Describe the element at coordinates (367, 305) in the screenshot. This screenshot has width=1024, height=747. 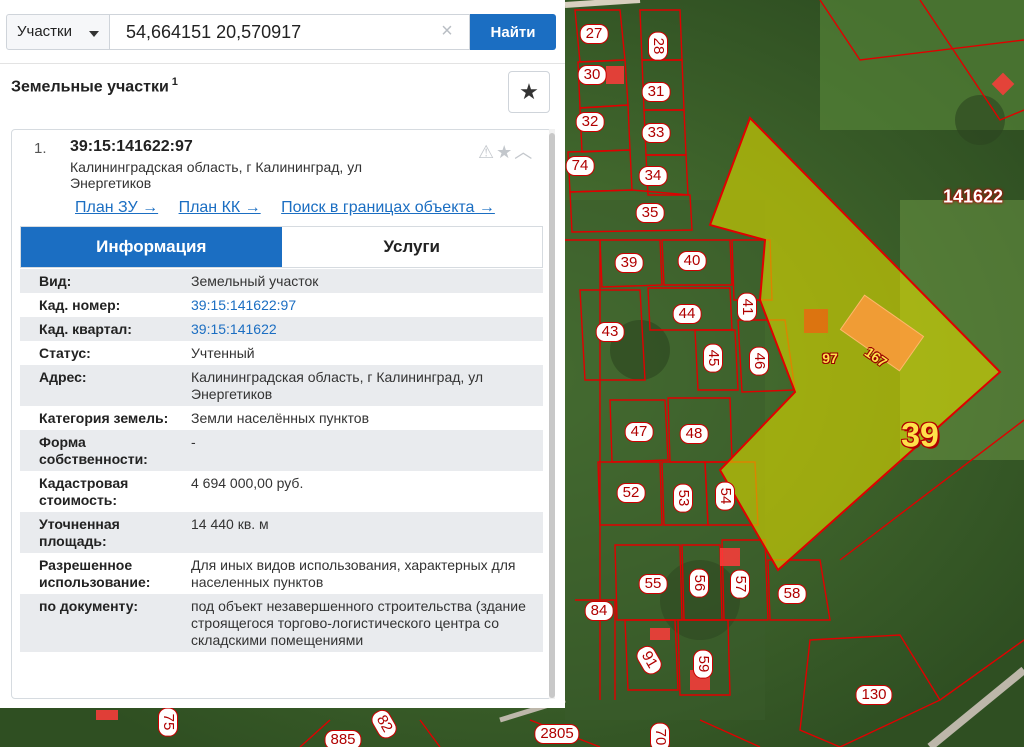
I see `cadastral-number-link: 39:15:141622:97` at that location.